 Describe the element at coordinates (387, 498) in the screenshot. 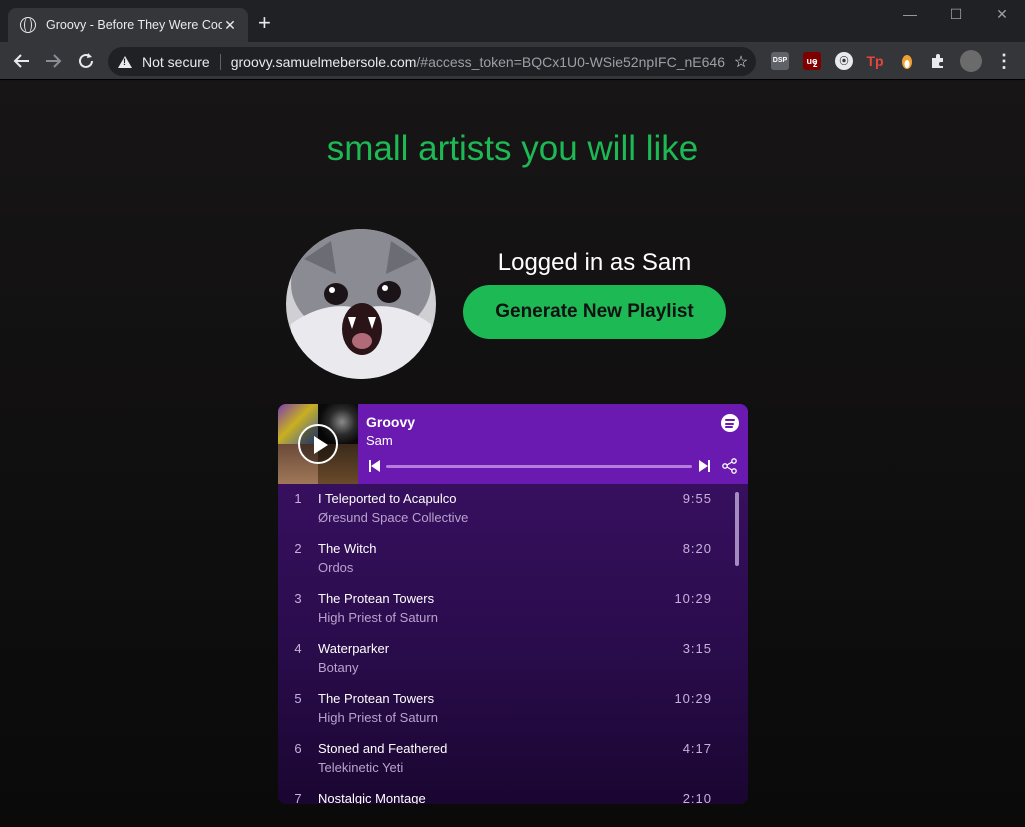

I see `track-name: I Teleported to Acapulco` at that location.